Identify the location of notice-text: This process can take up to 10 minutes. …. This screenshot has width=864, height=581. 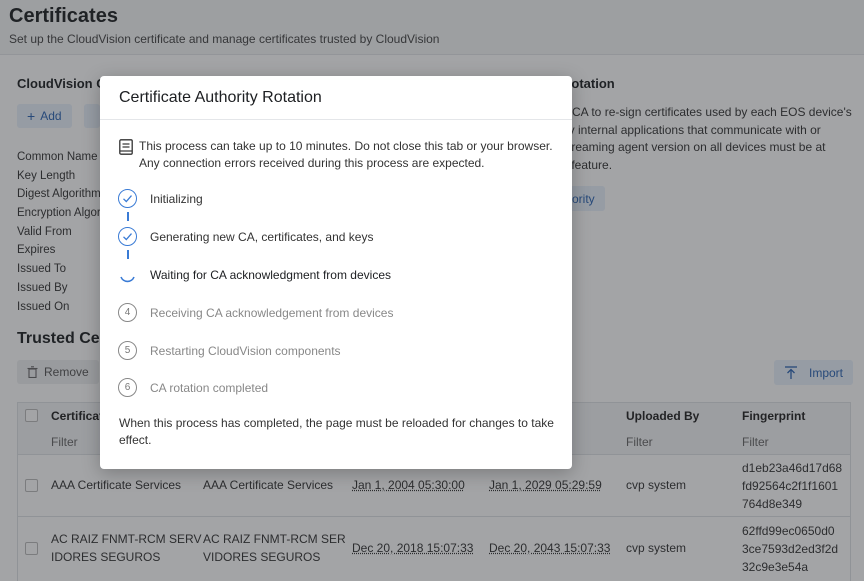
(349, 155).